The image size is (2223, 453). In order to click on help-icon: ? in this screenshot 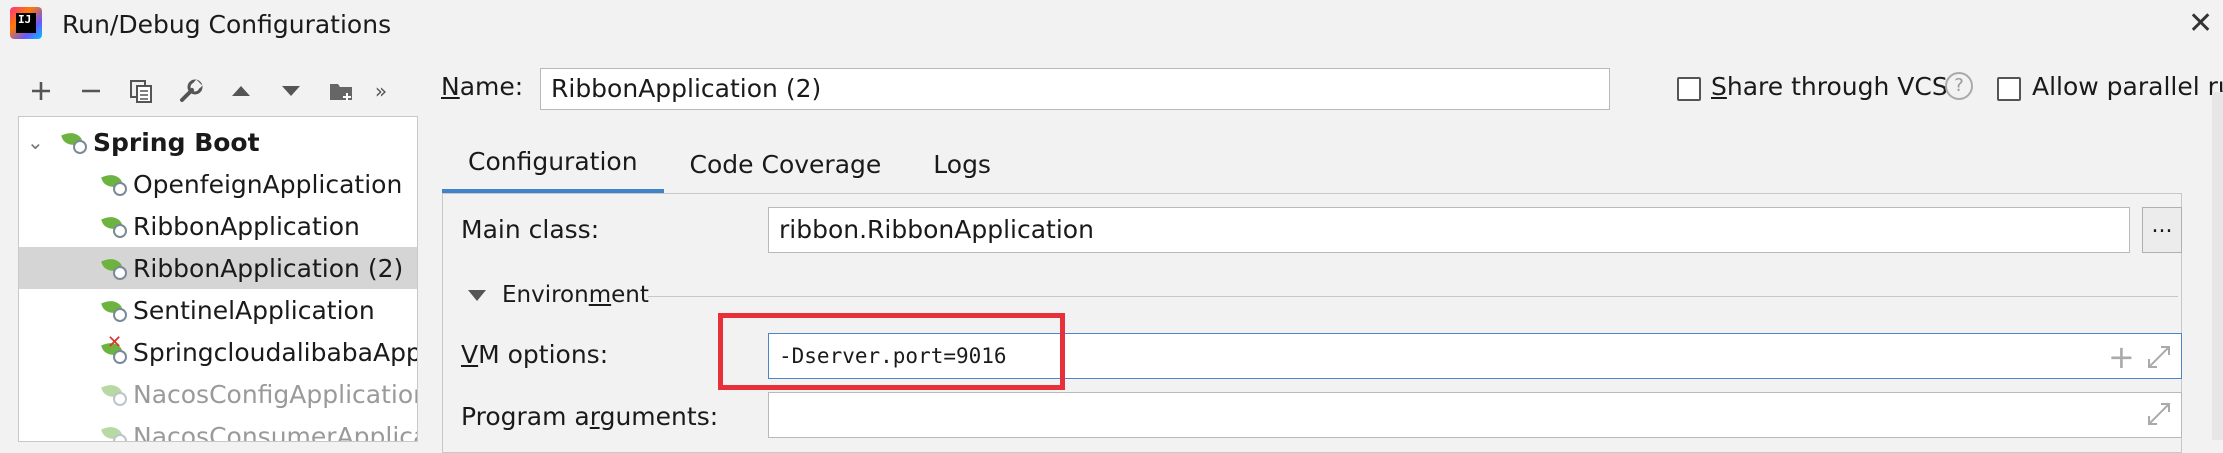, I will do `click(1959, 86)`.